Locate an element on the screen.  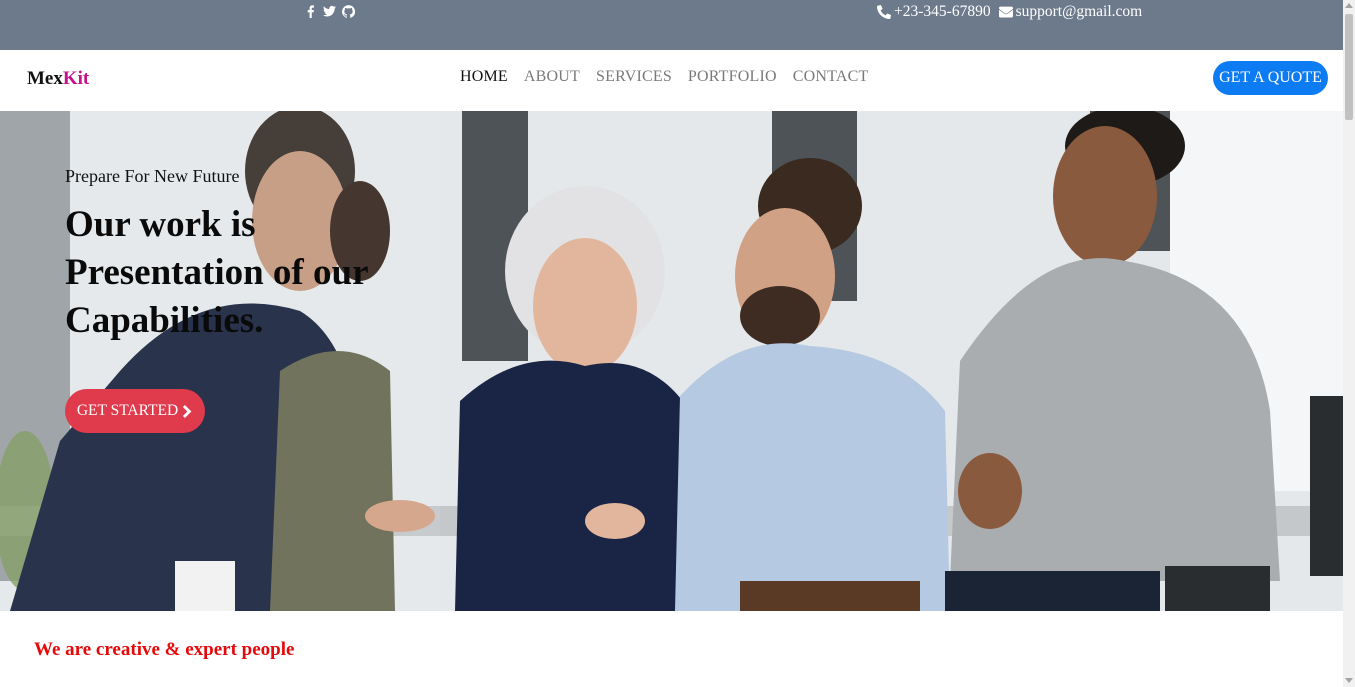
page-scrollbar is located at coordinates (1349, 343).